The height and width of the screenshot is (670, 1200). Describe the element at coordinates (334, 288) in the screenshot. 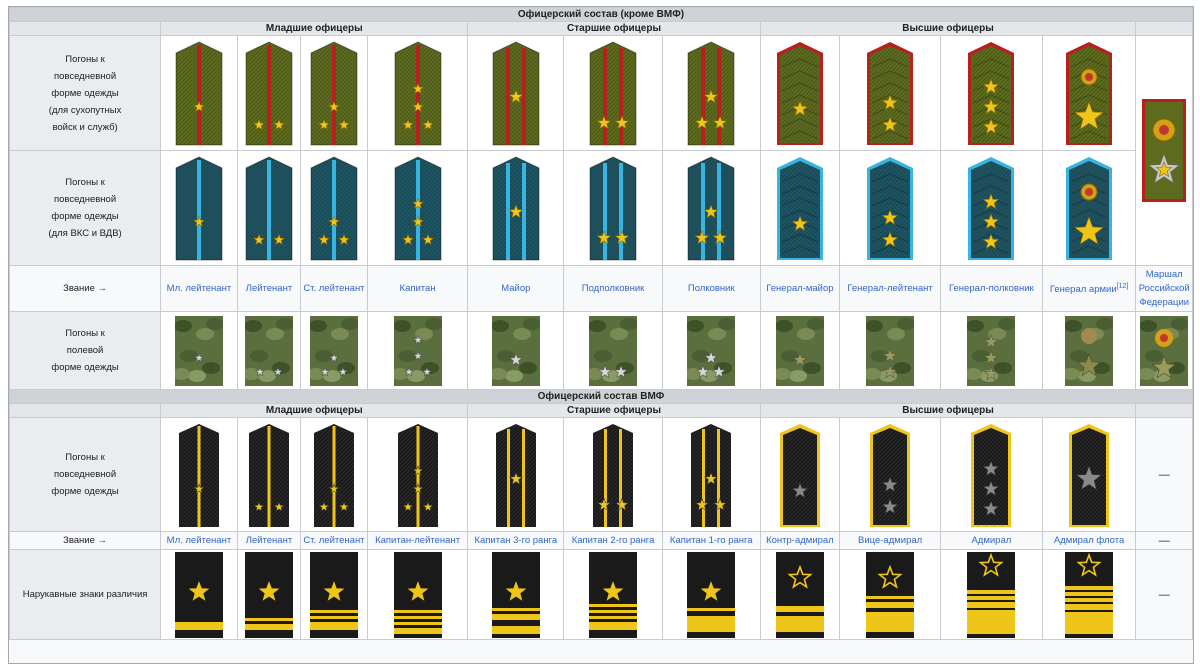

I see `rank-link-st-lieutenant: Ст. лейтенант` at that location.